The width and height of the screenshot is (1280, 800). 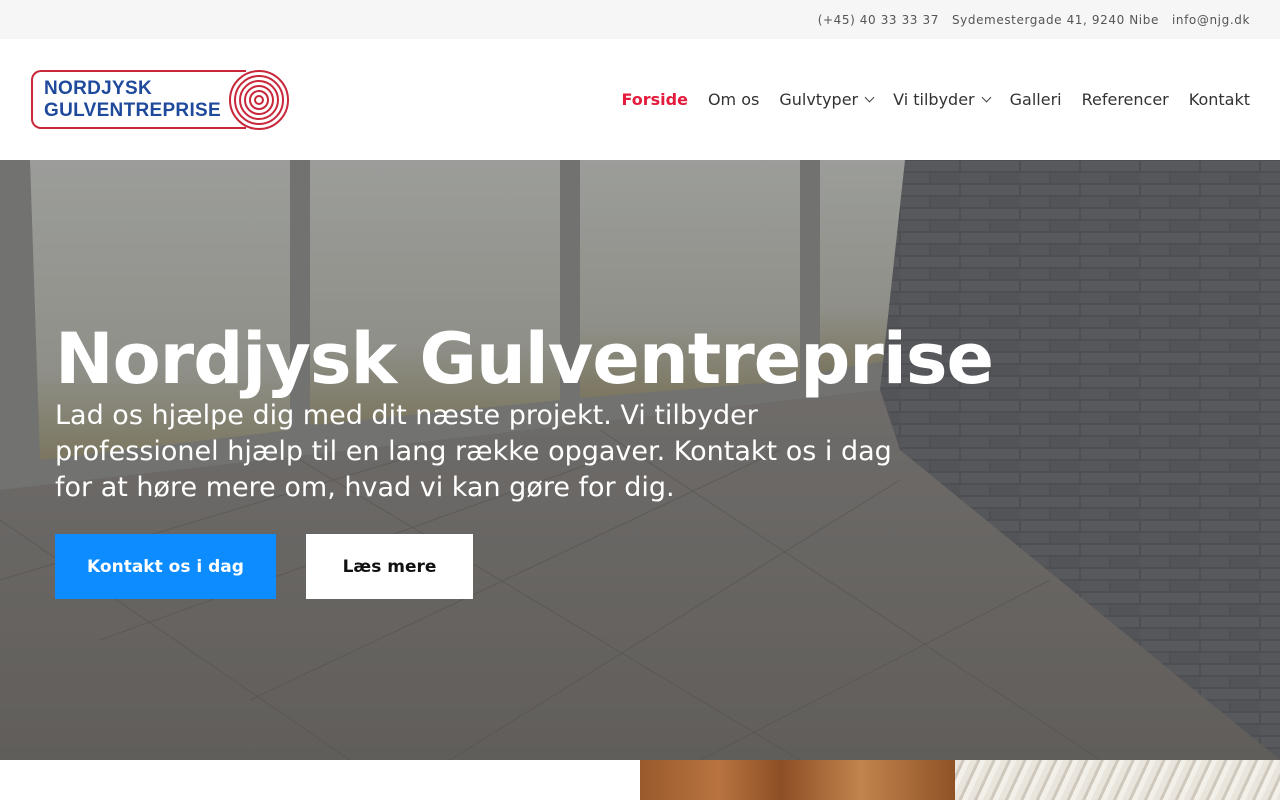 What do you see at coordinates (259, 100) in the screenshot?
I see `logo-rings-icon` at bounding box center [259, 100].